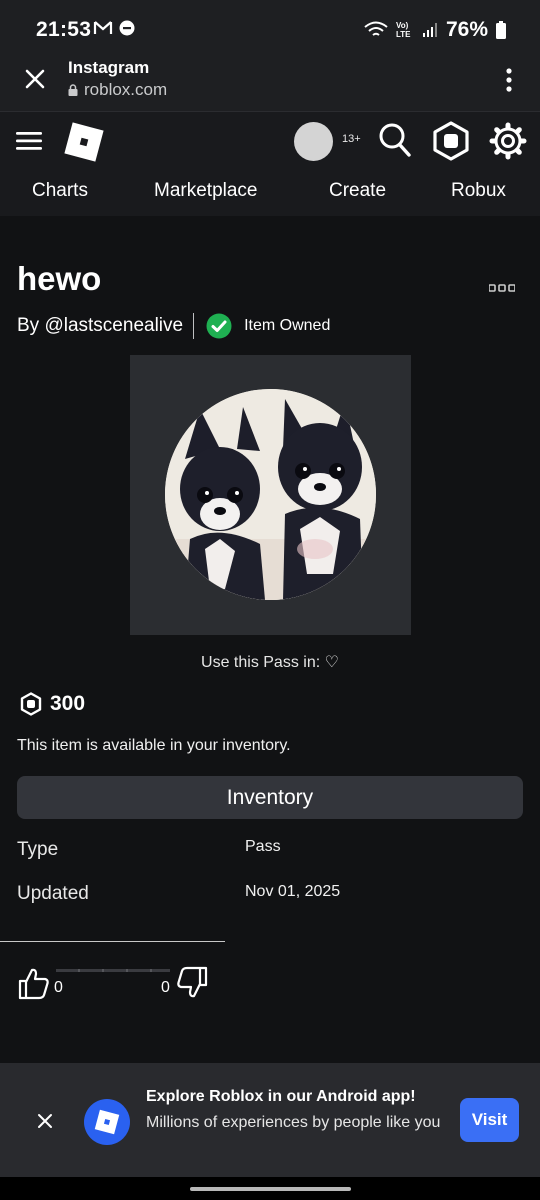 This screenshot has height=1200, width=540. Describe the element at coordinates (126, 89) in the screenshot. I see `url-text: roblox.com` at that location.